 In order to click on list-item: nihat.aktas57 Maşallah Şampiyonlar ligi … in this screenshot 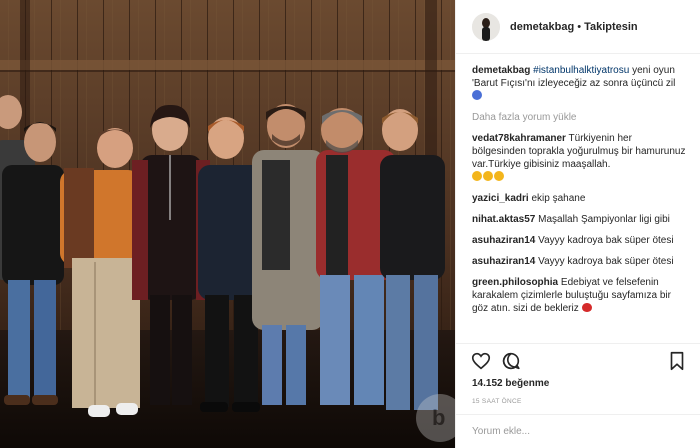, I will do `click(579, 219)`.